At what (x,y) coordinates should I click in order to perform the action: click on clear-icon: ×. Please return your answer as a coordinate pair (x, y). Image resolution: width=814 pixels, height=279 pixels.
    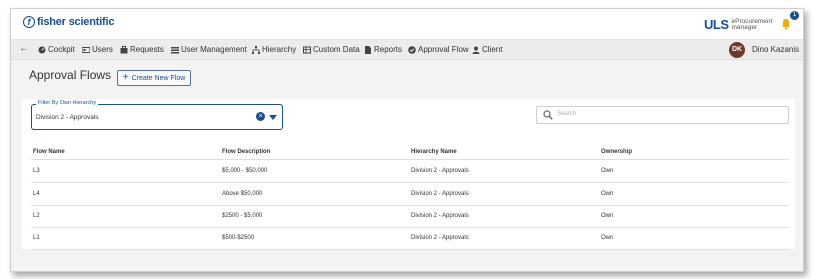
    Looking at the image, I should click on (260, 116).